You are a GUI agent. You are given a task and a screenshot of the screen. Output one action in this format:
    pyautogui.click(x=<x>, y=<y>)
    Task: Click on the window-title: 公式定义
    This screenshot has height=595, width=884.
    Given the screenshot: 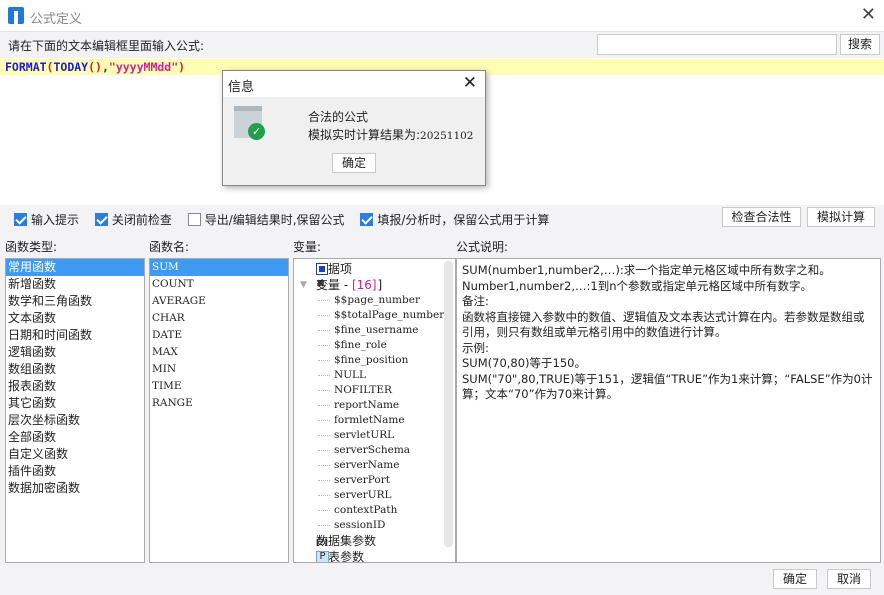 What is the action you would take?
    pyautogui.click(x=56, y=19)
    